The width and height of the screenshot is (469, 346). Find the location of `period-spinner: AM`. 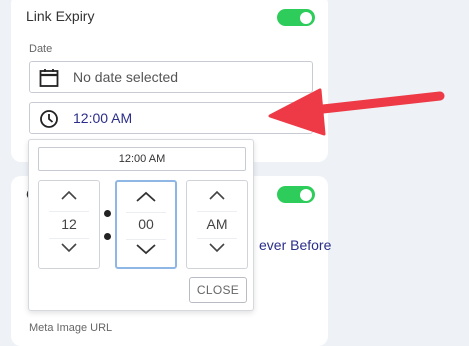

period-spinner: AM is located at coordinates (217, 224).